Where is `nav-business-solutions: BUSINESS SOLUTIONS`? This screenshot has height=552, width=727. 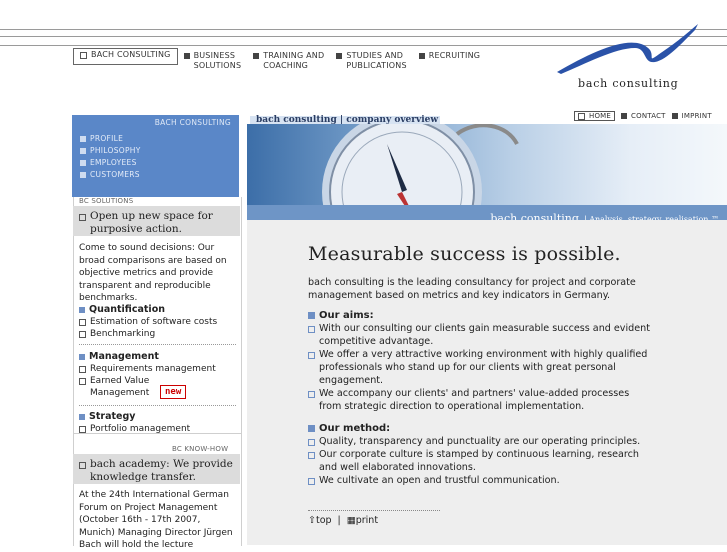 nav-business-solutions: BUSINESS SOLUTIONS is located at coordinates (213, 60).